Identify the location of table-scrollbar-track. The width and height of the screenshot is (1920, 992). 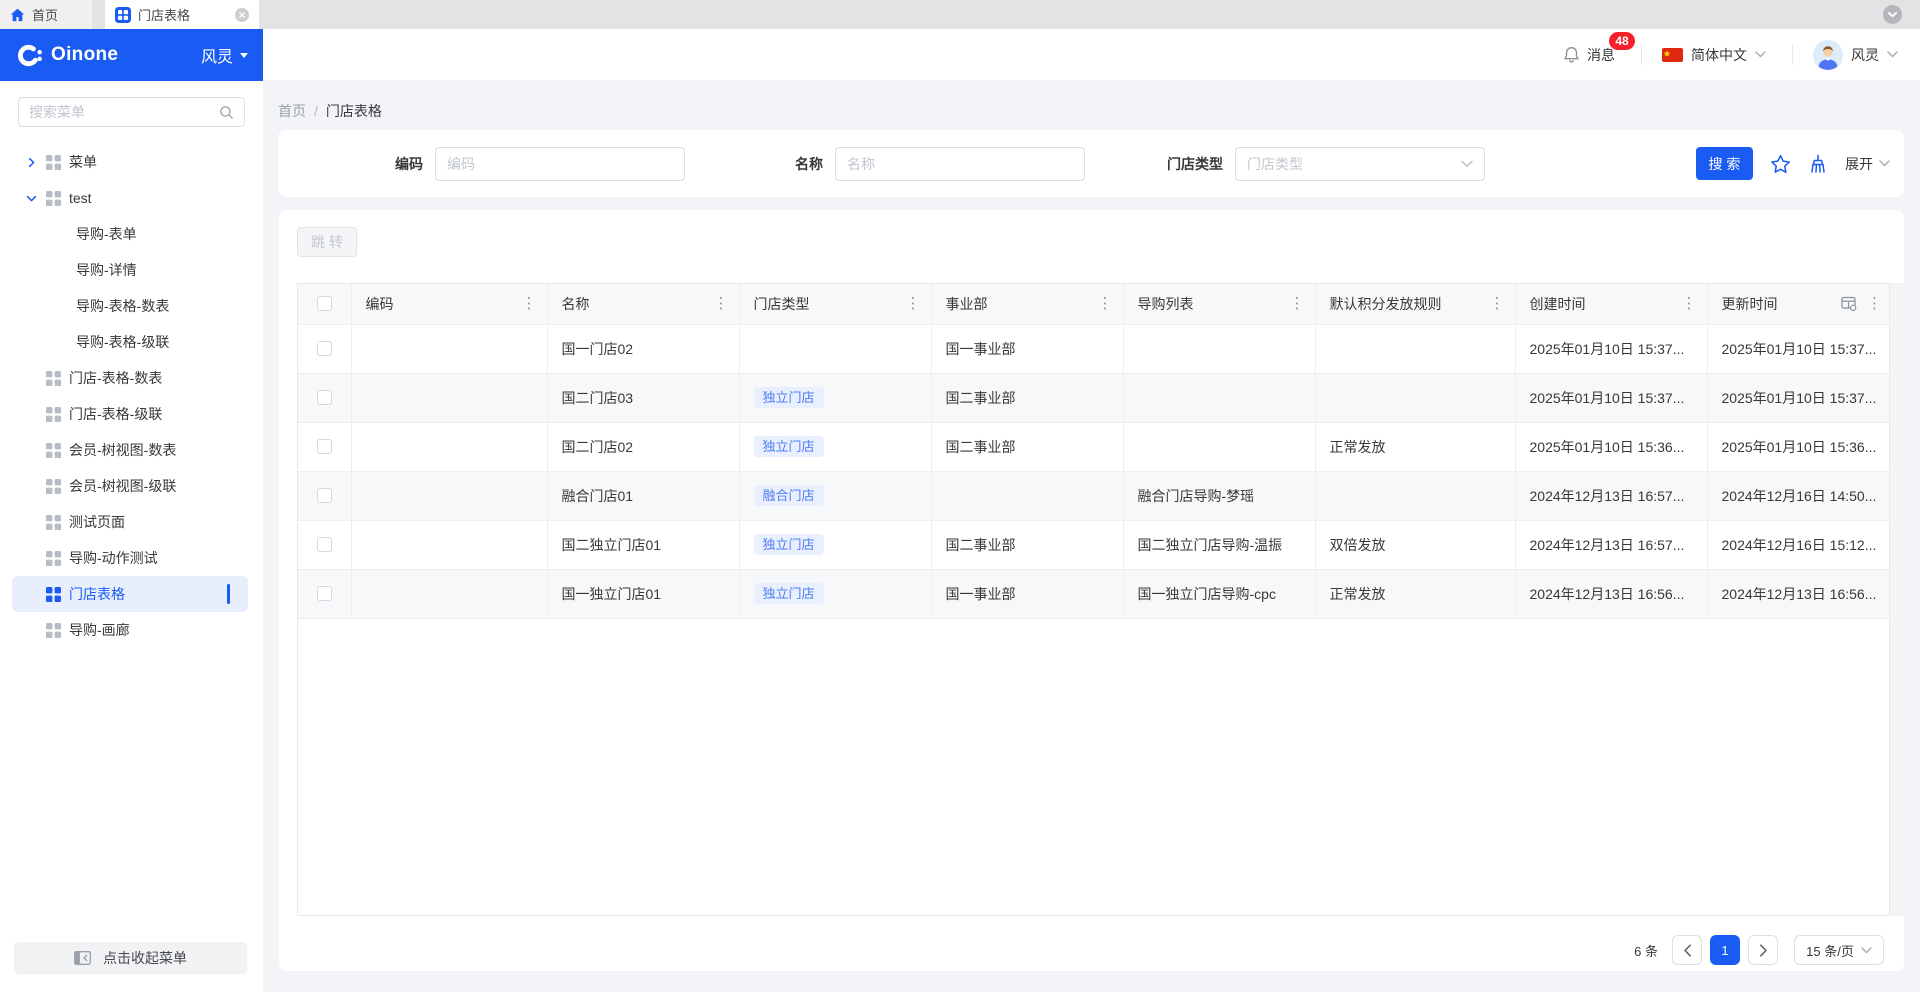
(1897, 599).